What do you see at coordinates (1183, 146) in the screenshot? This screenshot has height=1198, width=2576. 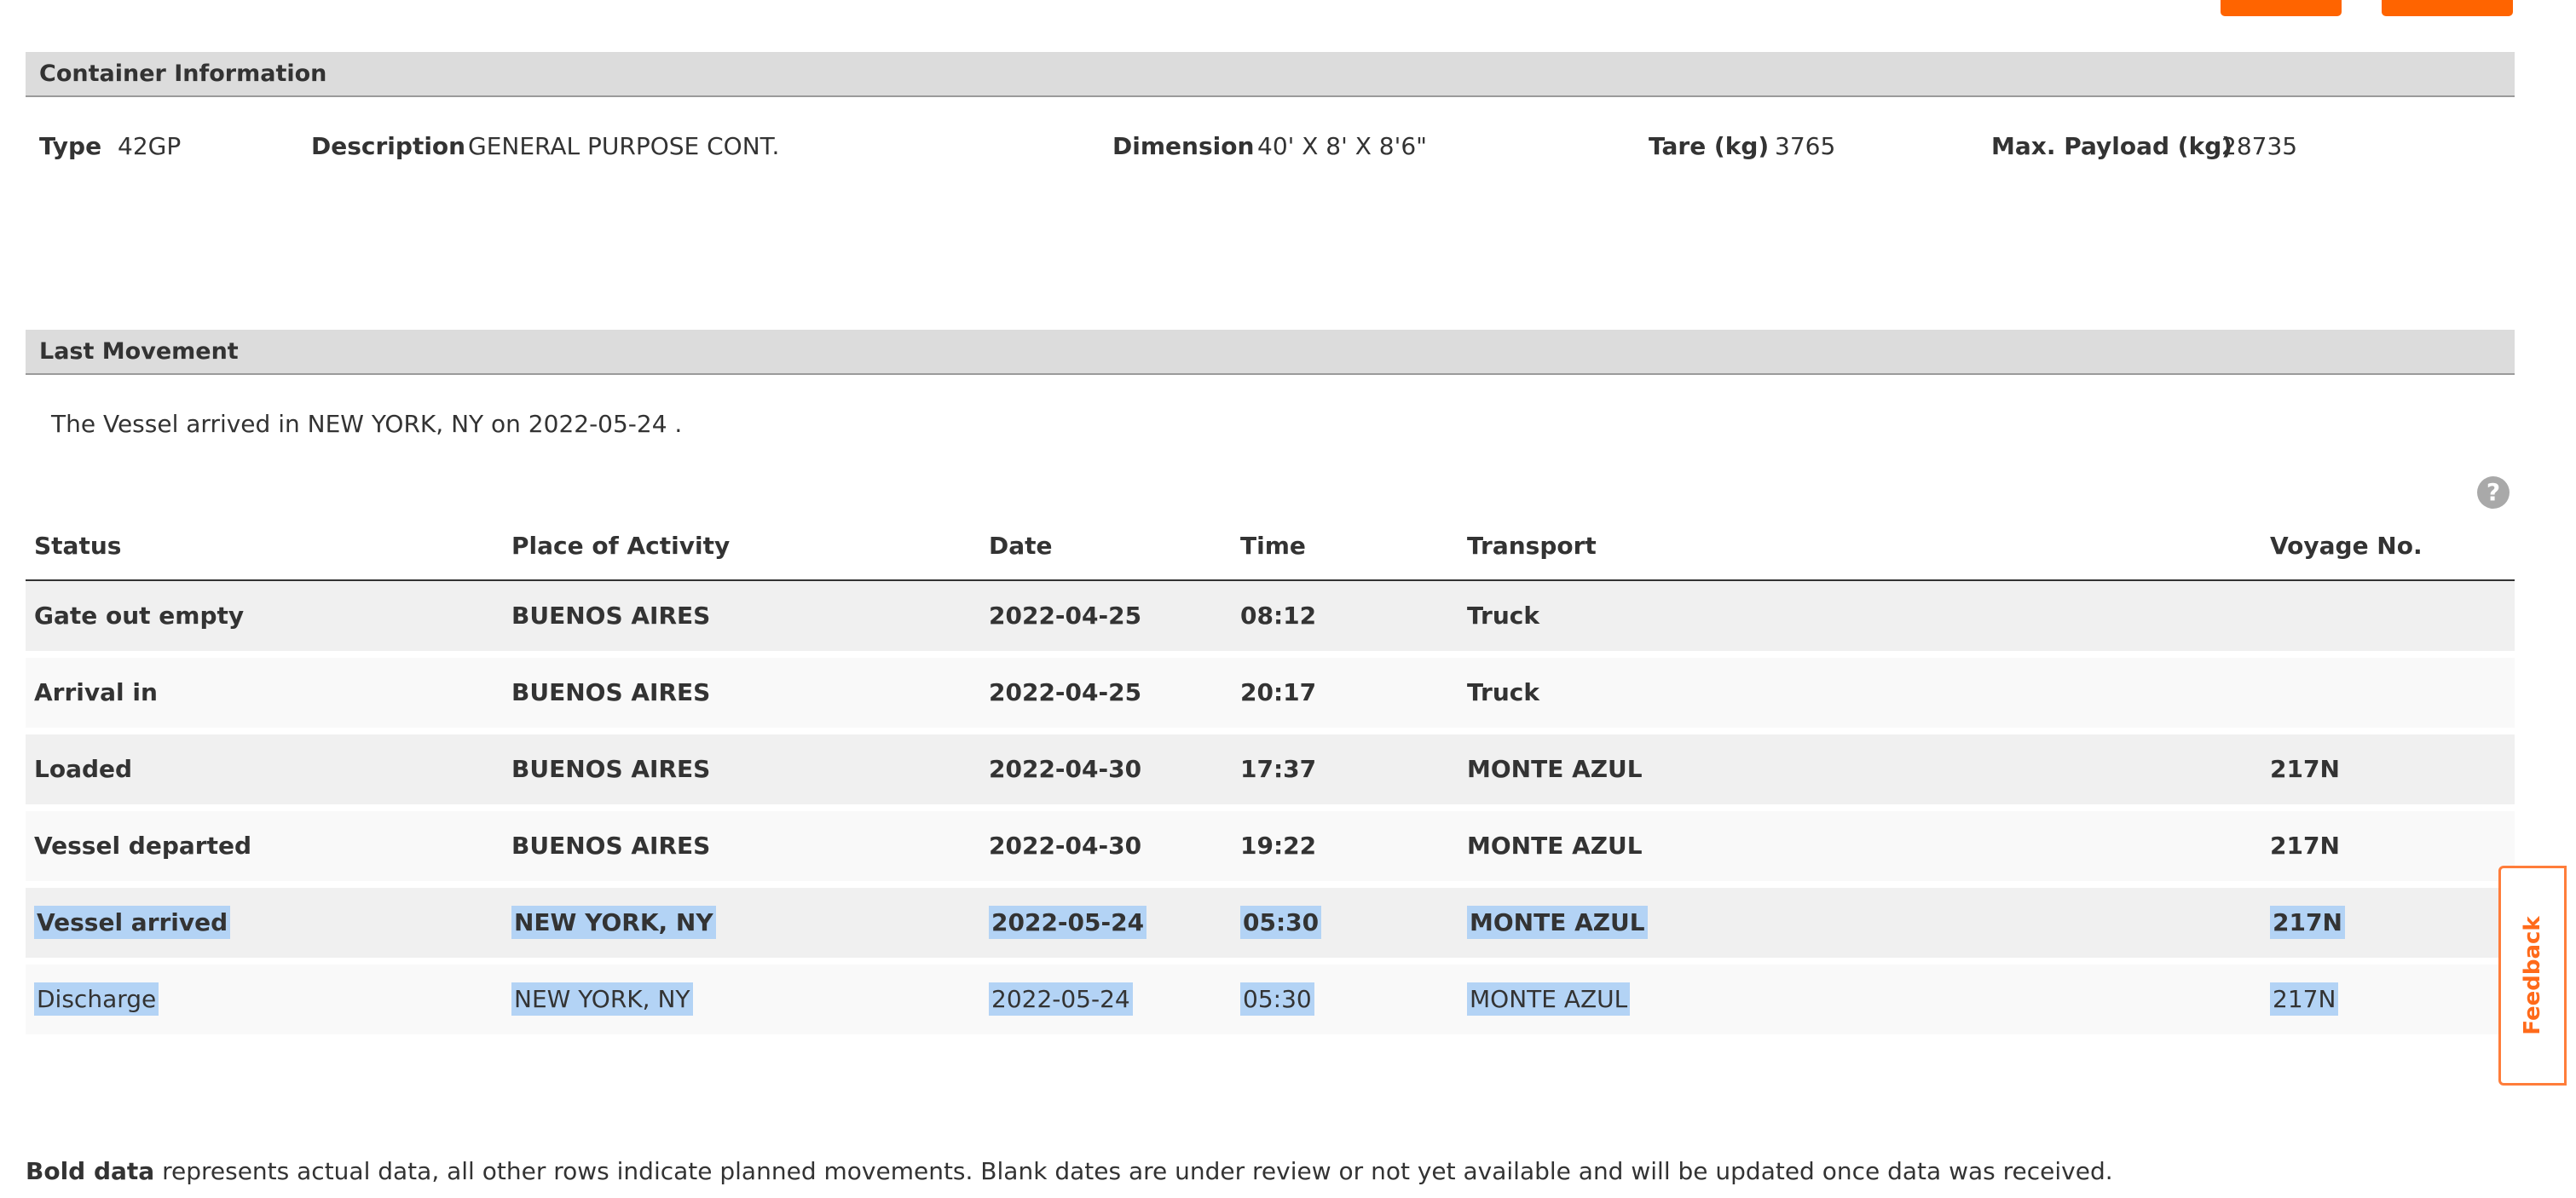 I see `dimension-label: Dimension` at bounding box center [1183, 146].